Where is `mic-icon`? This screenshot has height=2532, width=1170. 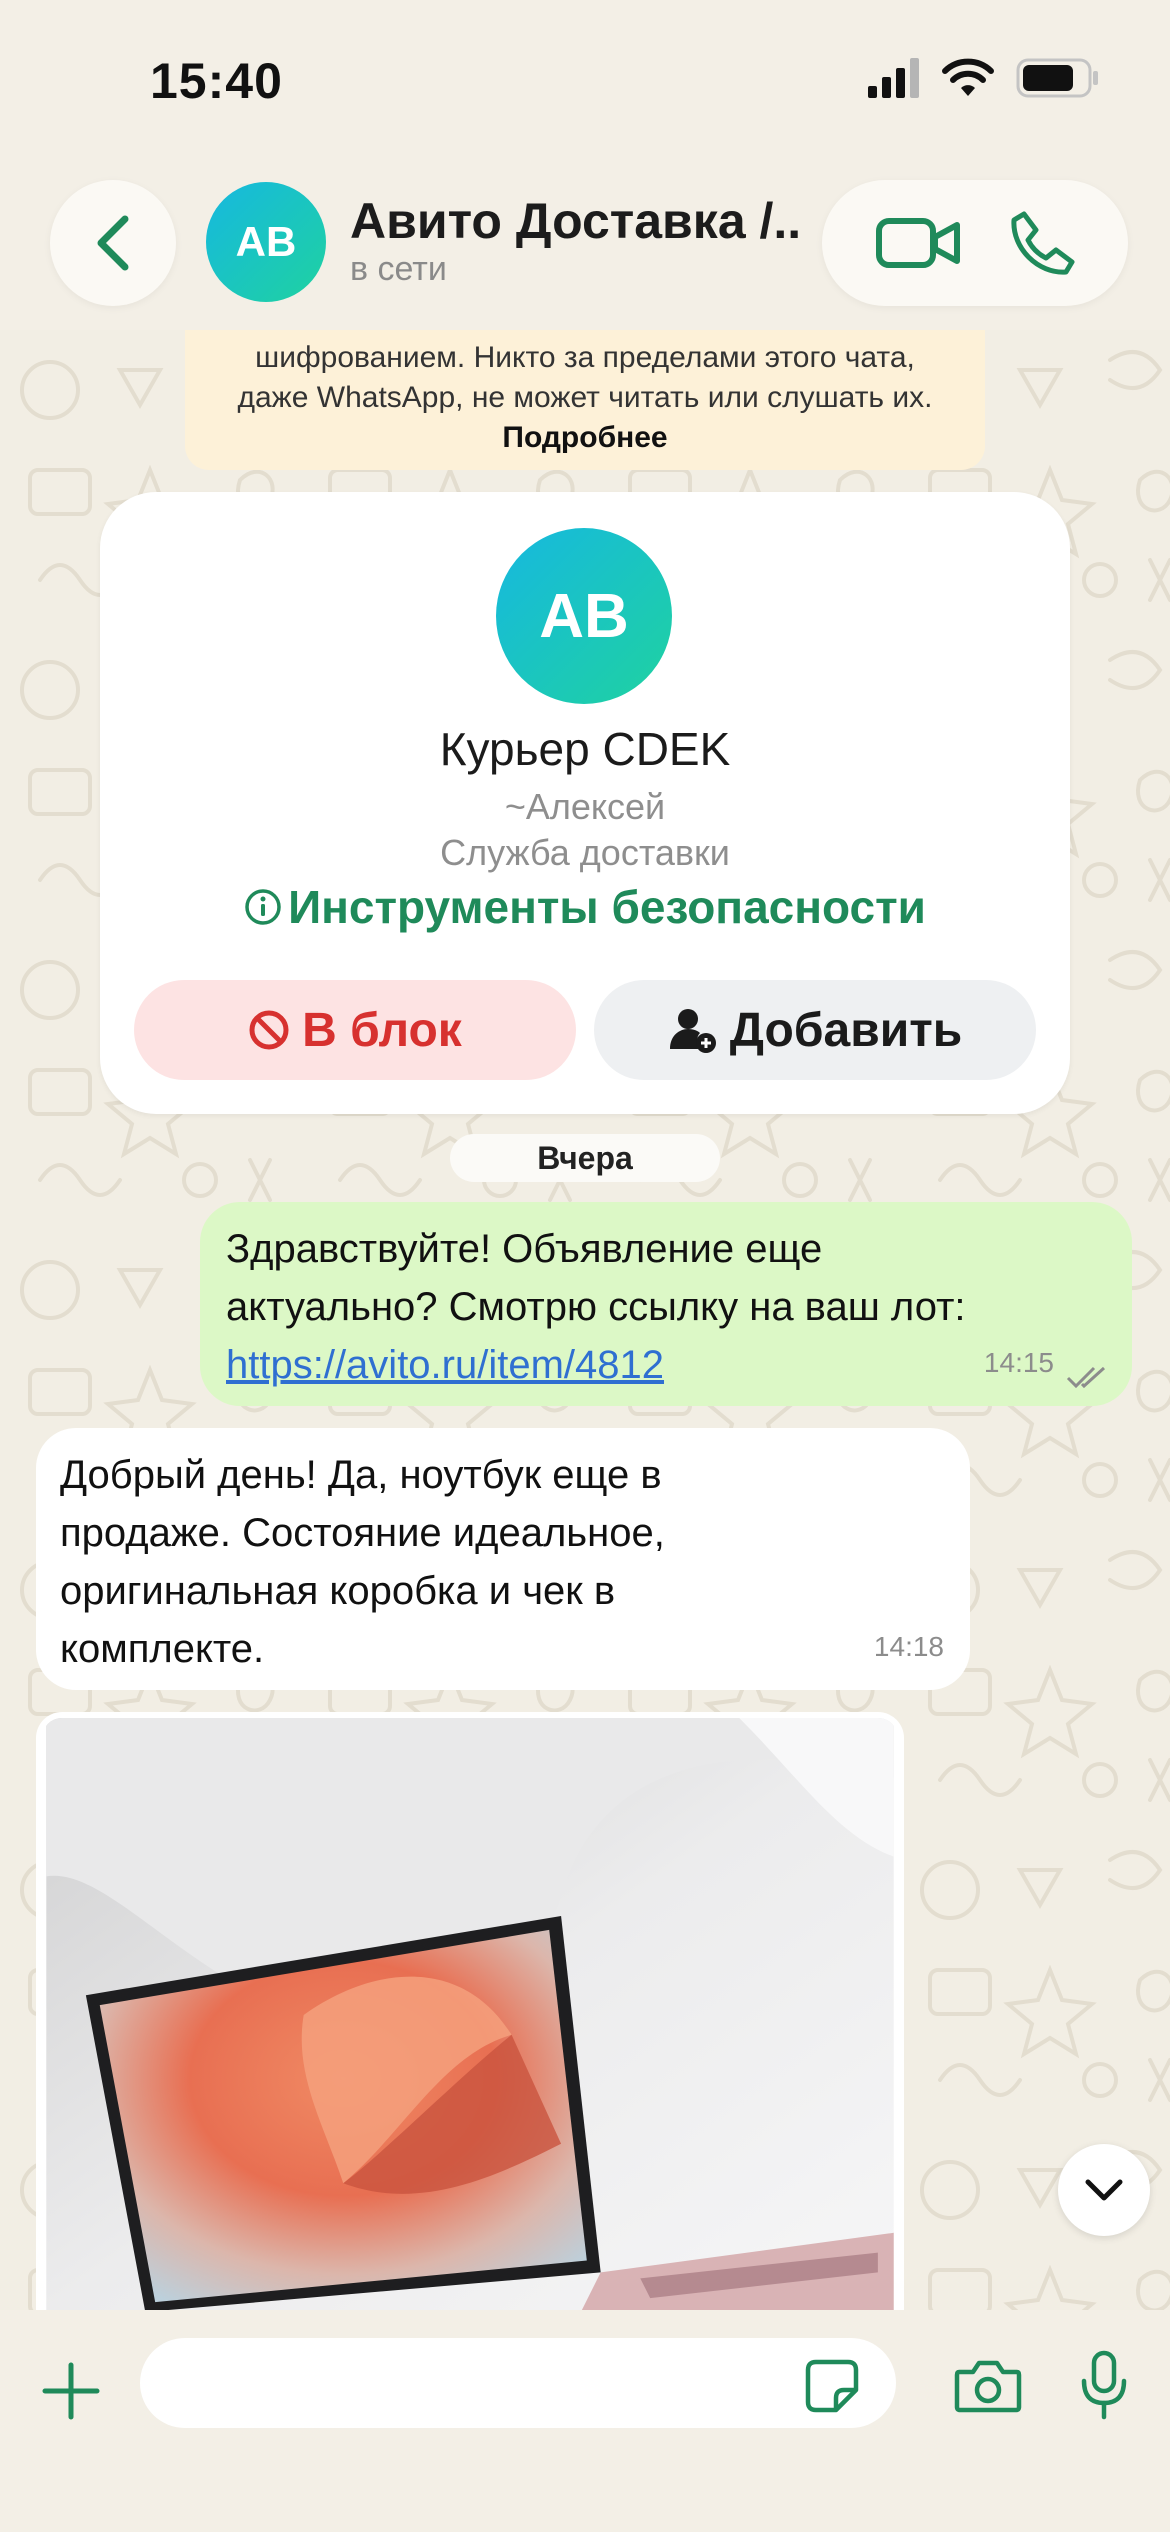 mic-icon is located at coordinates (1104, 2385).